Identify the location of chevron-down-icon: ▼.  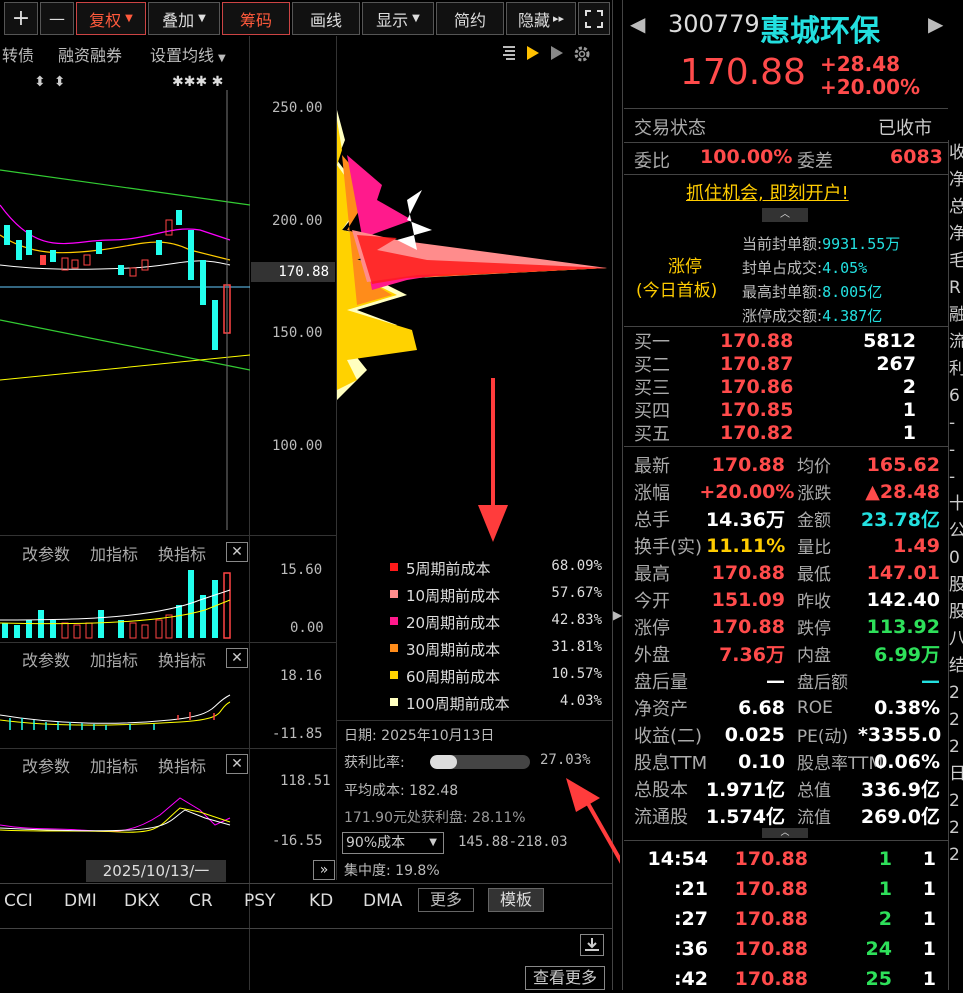
(202, 18).